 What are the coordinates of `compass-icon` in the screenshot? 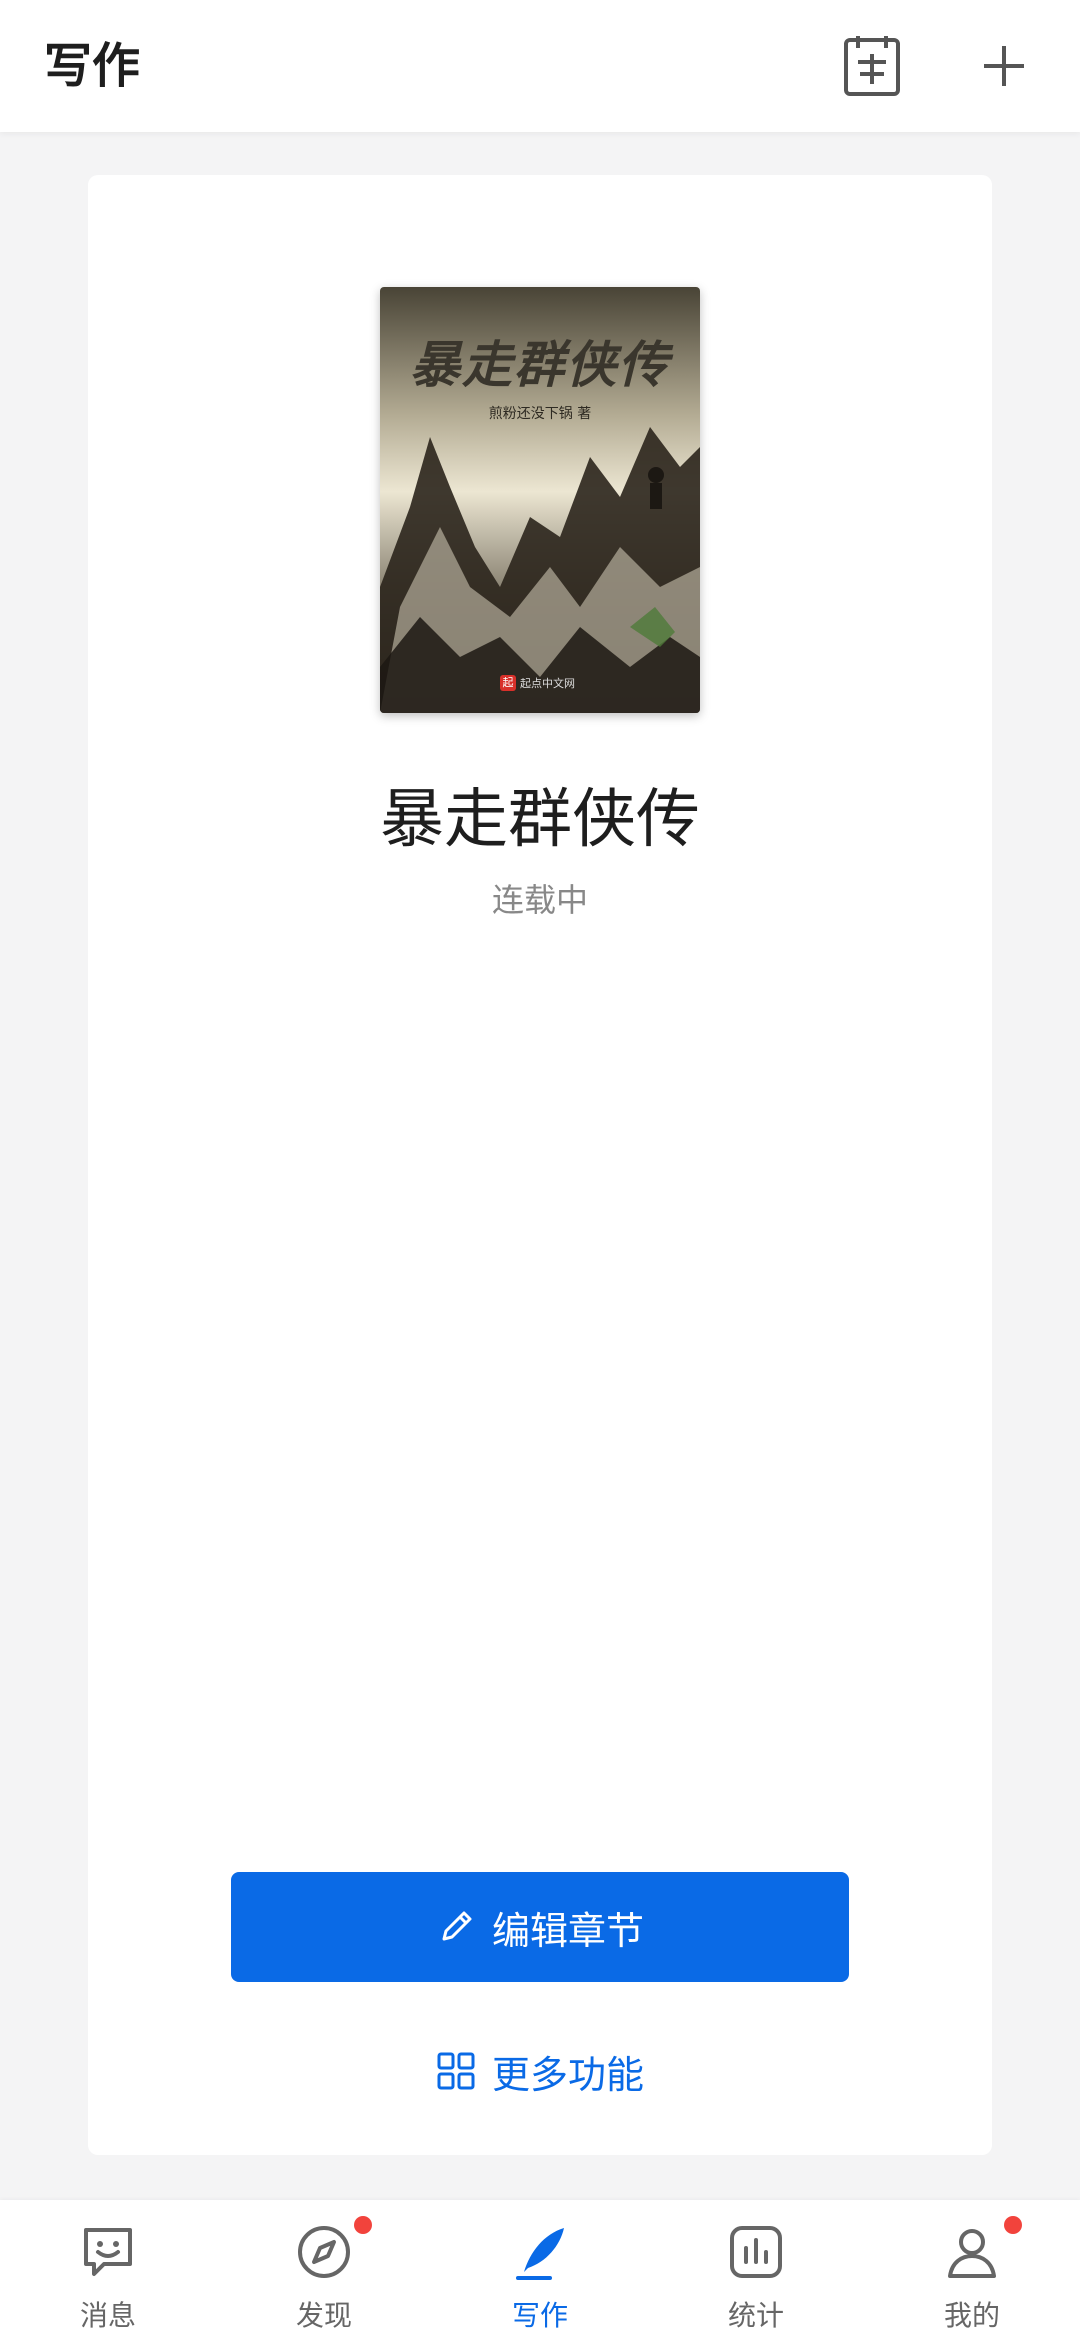 It's located at (324, 2252).